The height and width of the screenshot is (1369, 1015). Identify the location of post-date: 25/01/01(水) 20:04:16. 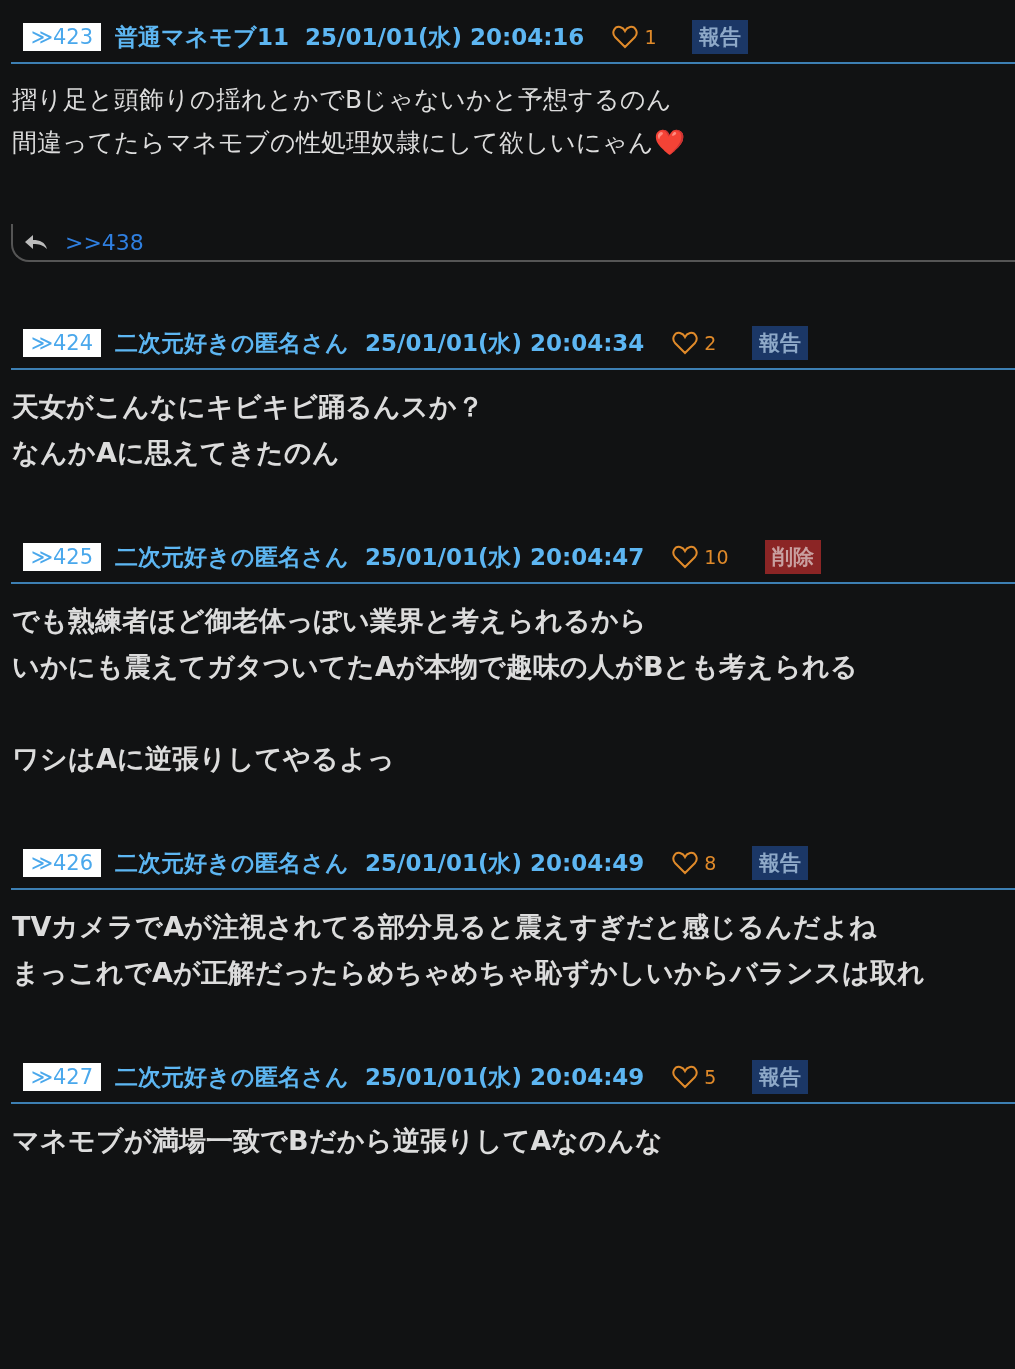
(445, 37).